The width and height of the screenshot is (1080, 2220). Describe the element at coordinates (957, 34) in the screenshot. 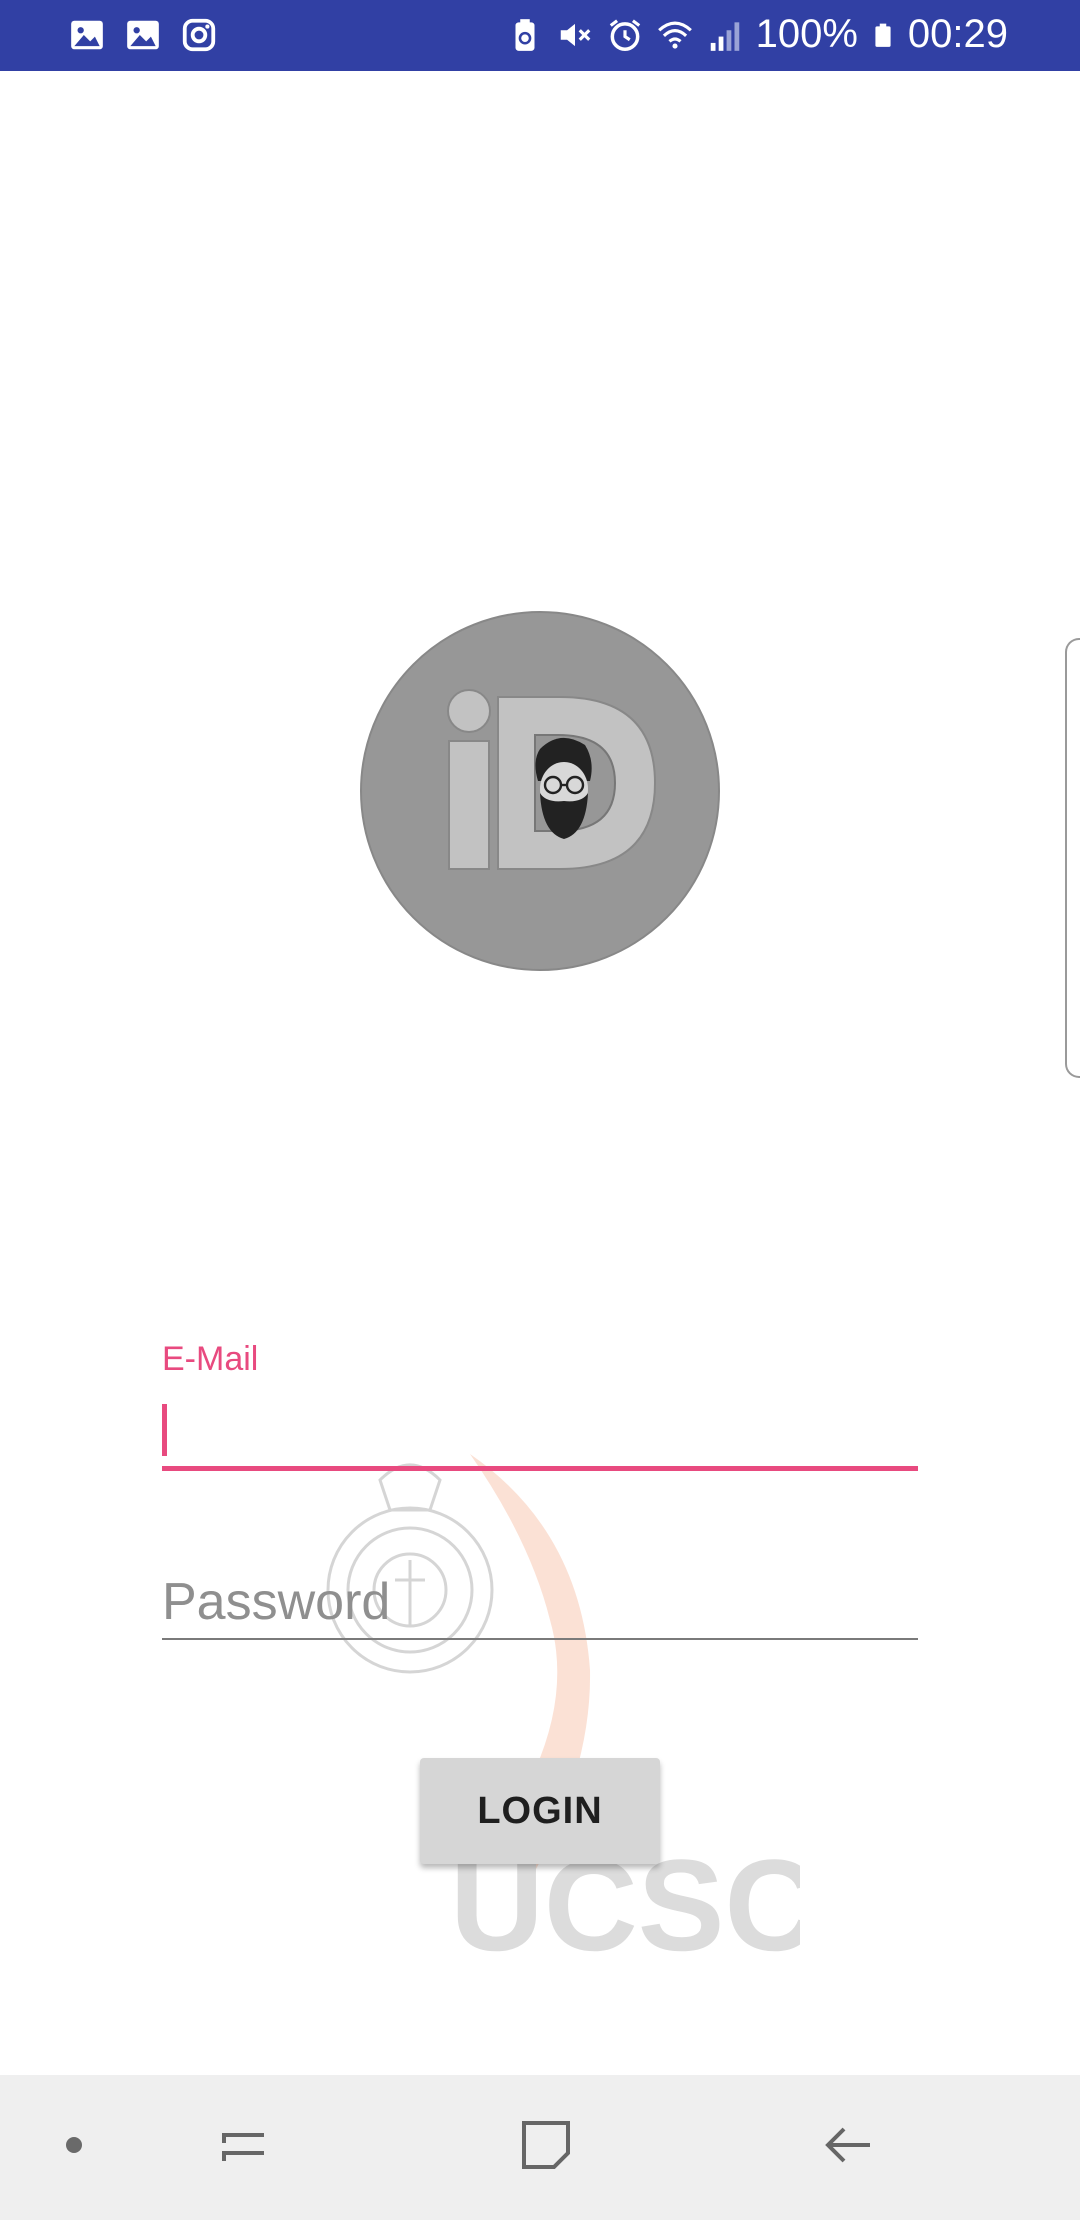

I see `clock: 00:29` at that location.